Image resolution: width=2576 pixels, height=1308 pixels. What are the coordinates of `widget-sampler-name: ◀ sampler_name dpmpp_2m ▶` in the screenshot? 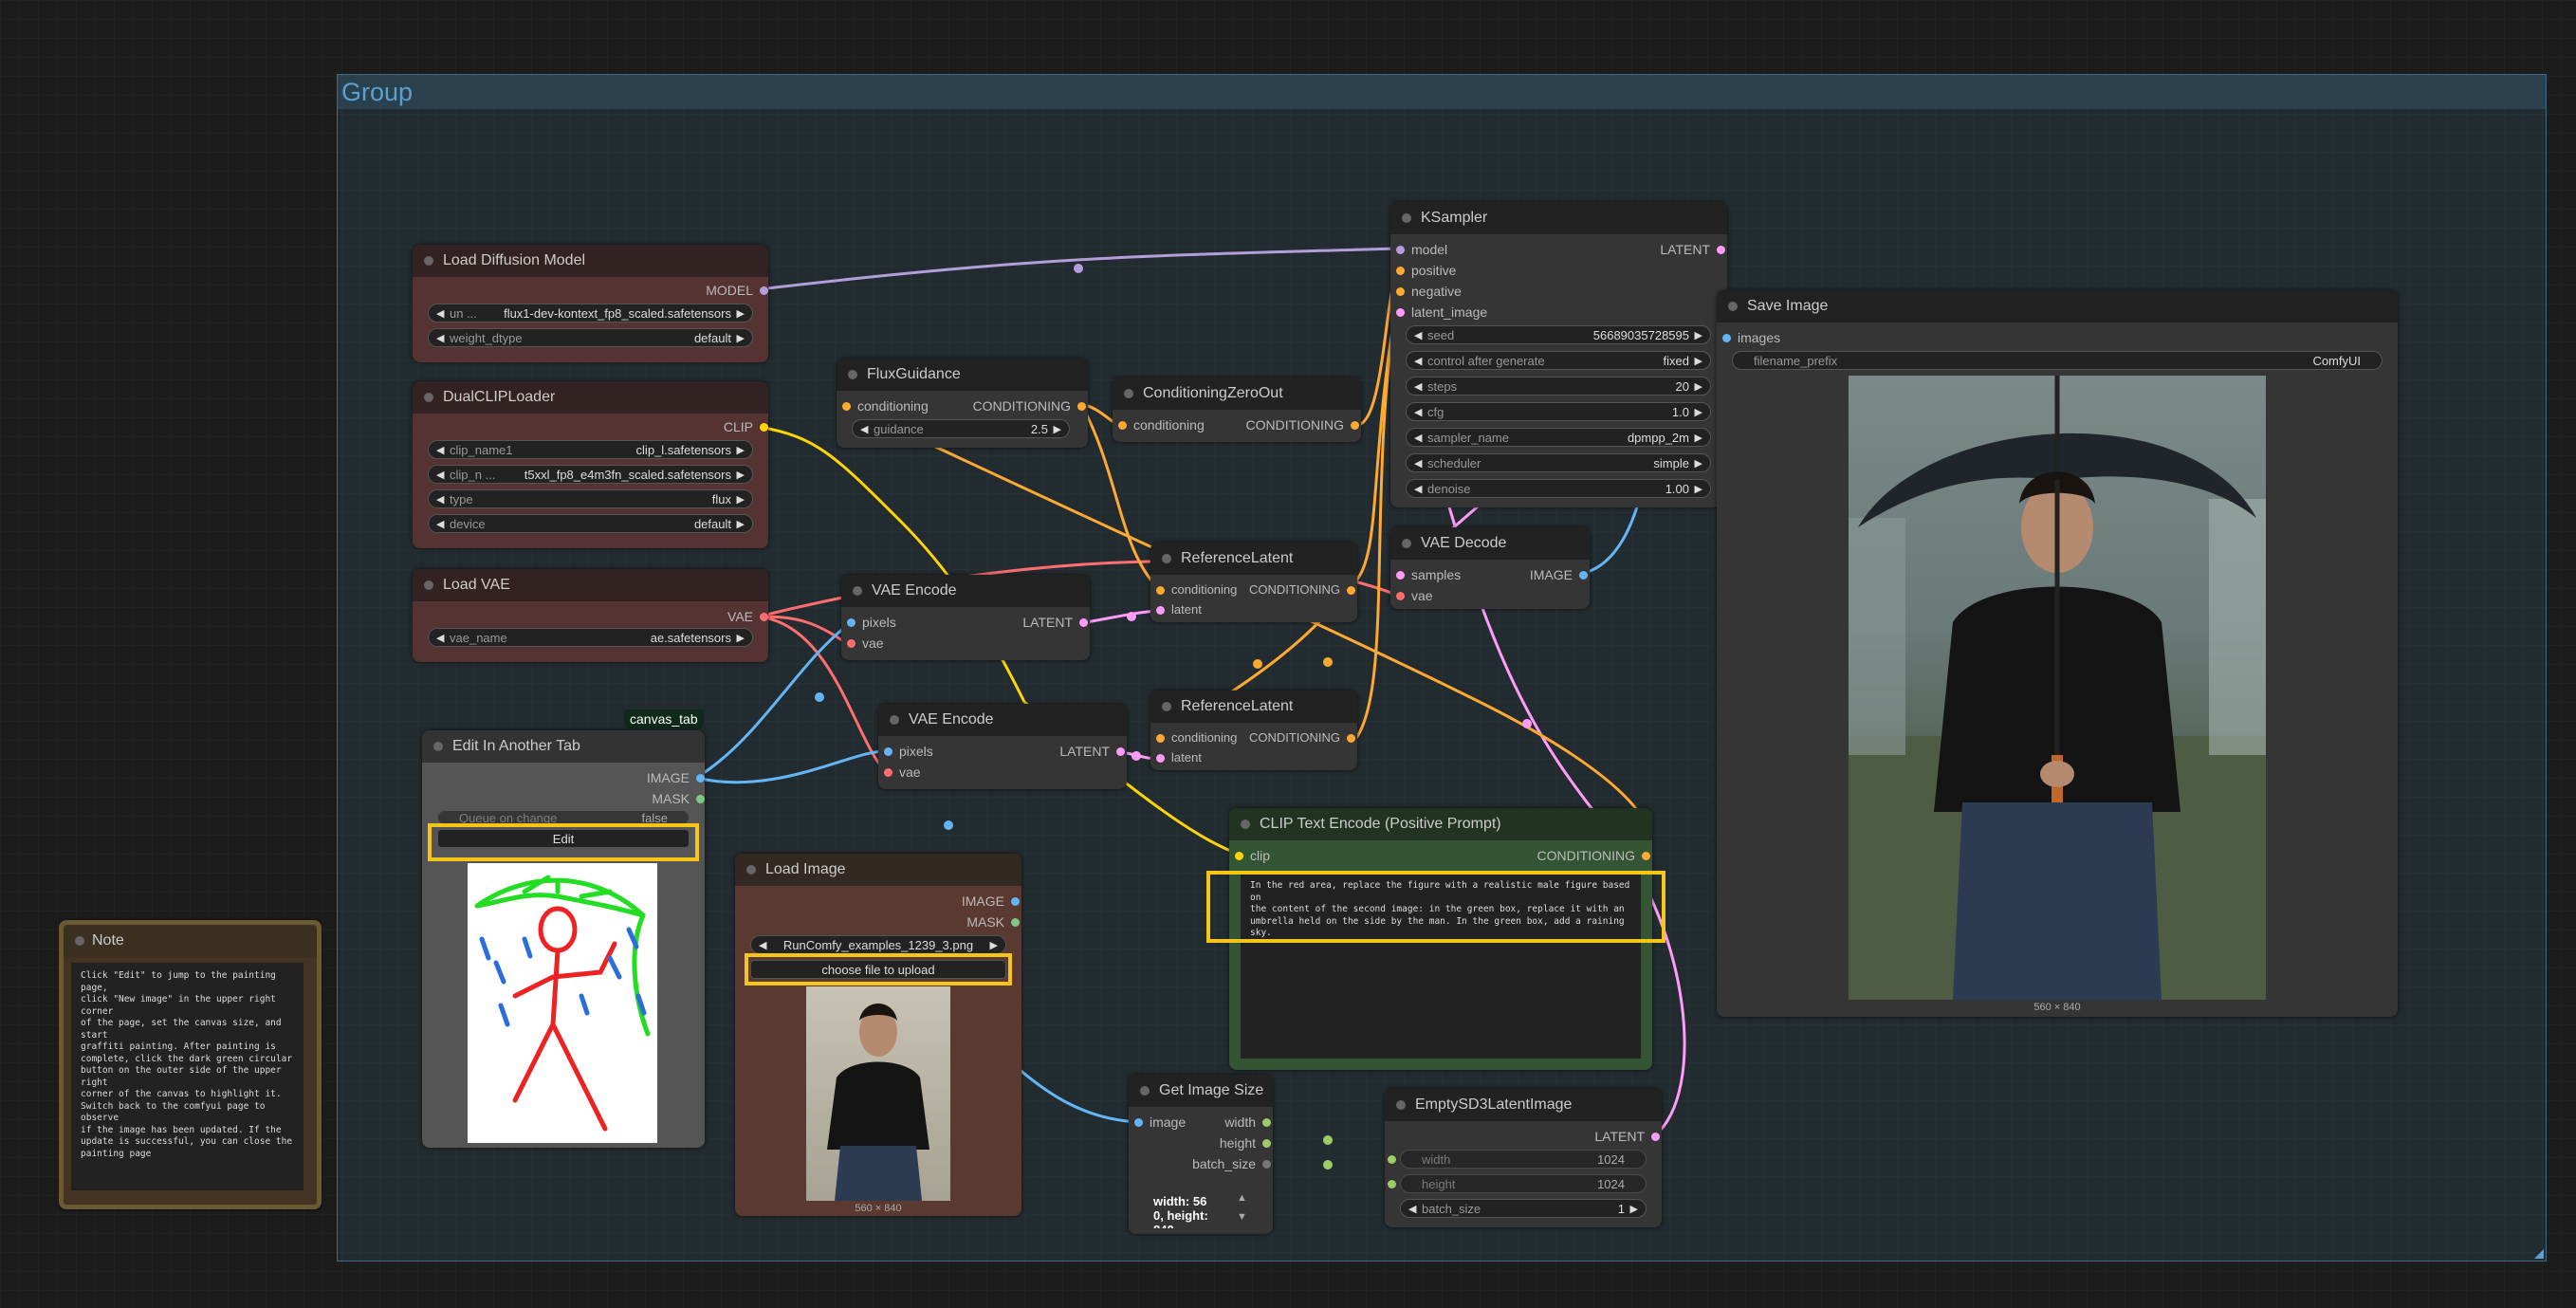 It's located at (1558, 437).